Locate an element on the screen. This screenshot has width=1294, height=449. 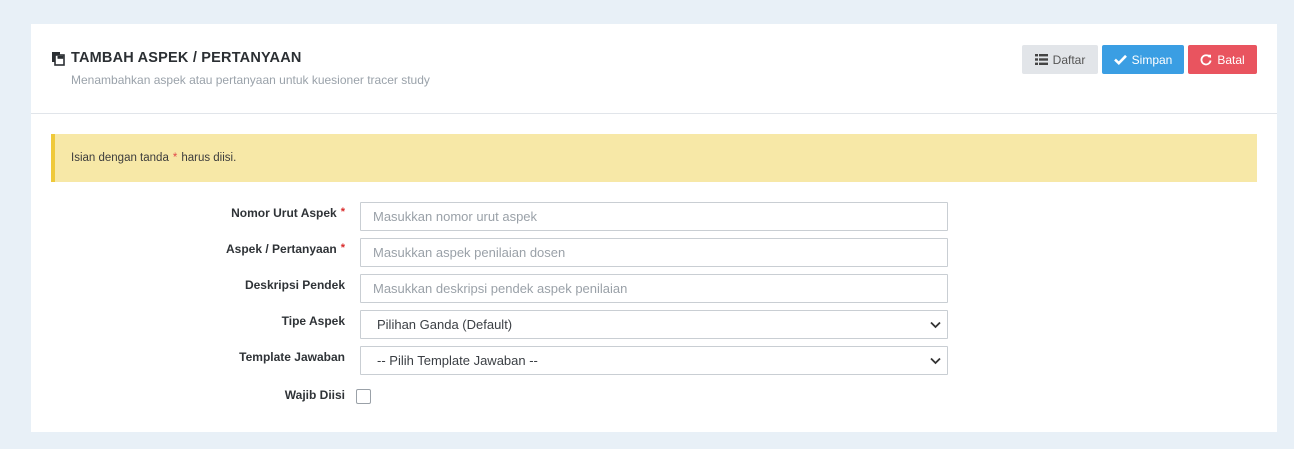
simpan-button: Simpan is located at coordinates (1143, 59).